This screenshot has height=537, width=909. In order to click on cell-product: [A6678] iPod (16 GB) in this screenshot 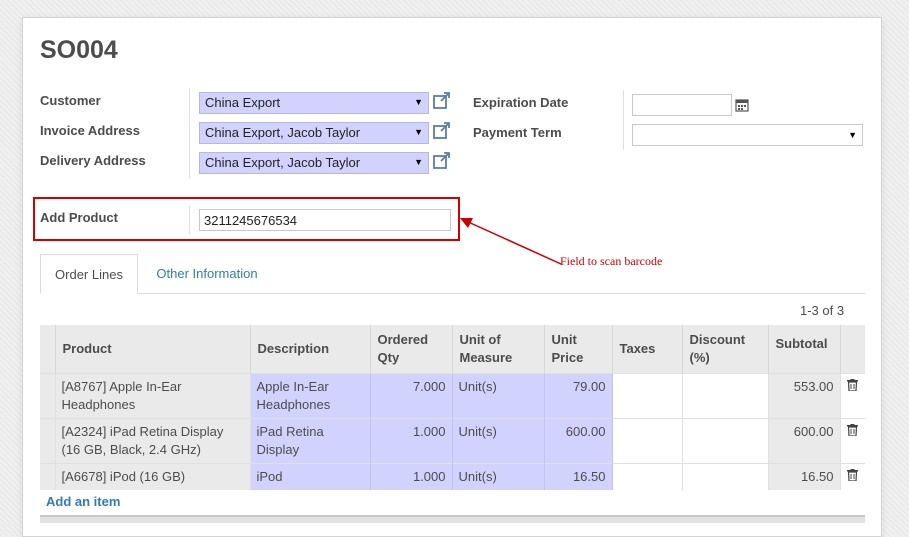, I will do `click(153, 476)`.